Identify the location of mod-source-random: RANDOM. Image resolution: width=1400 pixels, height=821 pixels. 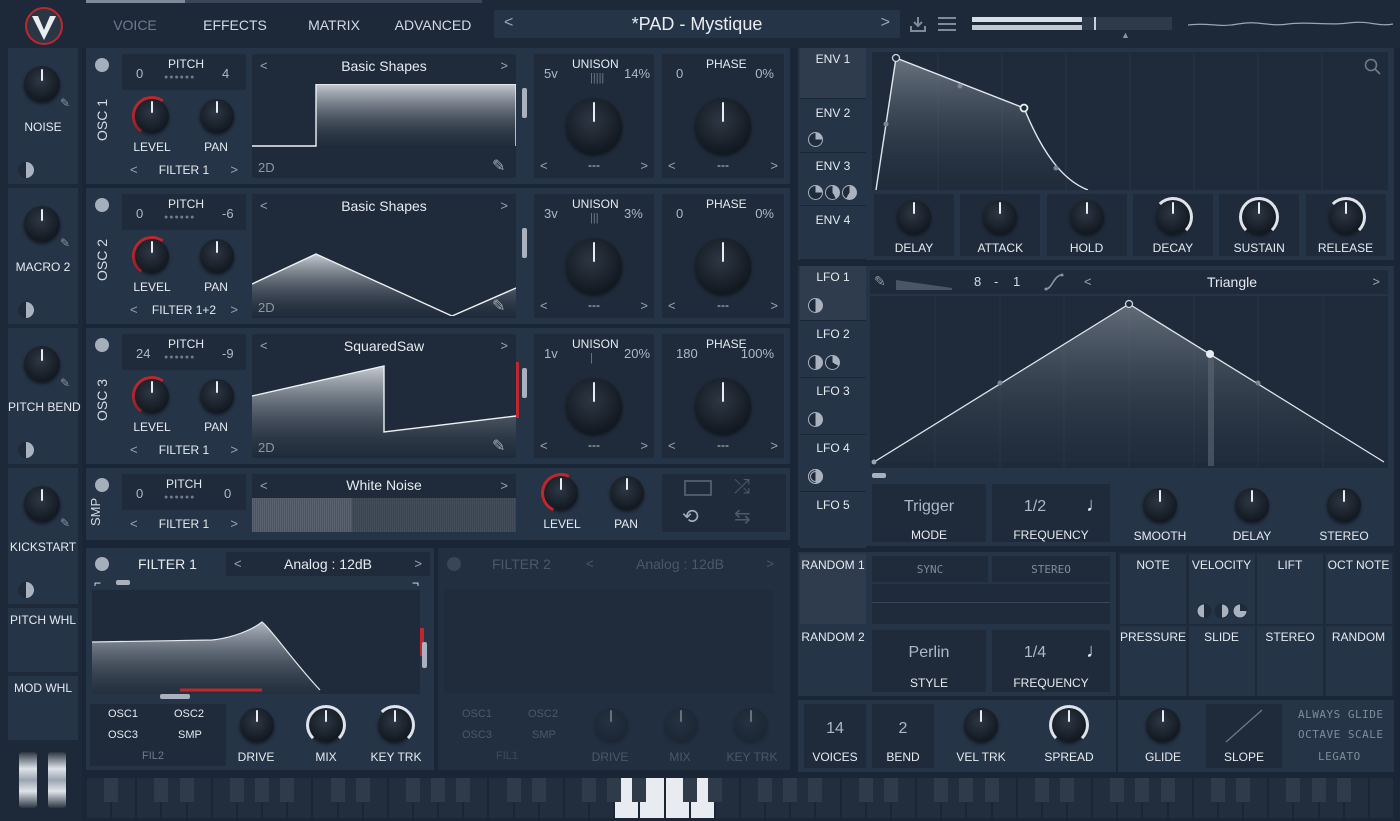
(1358, 661).